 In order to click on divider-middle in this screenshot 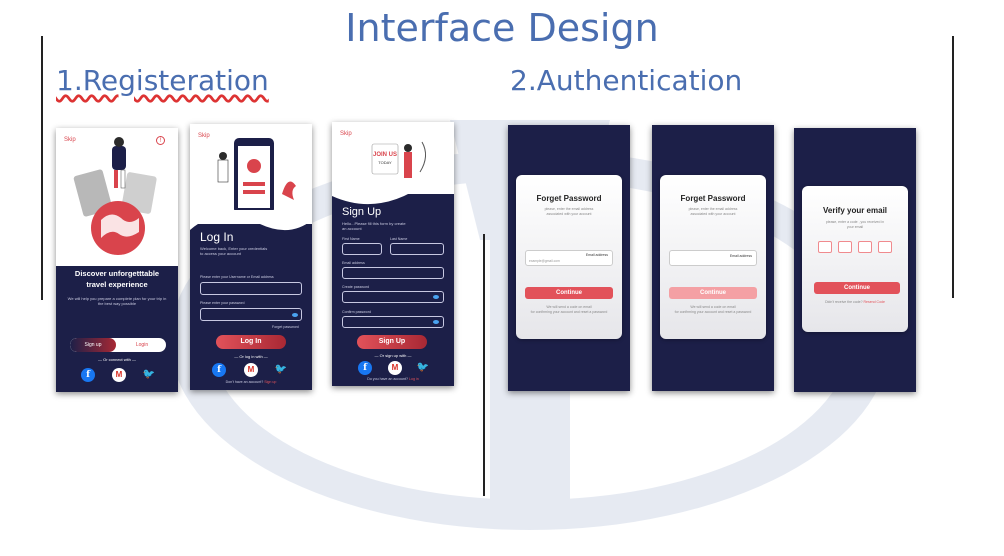, I will do `click(484, 365)`.